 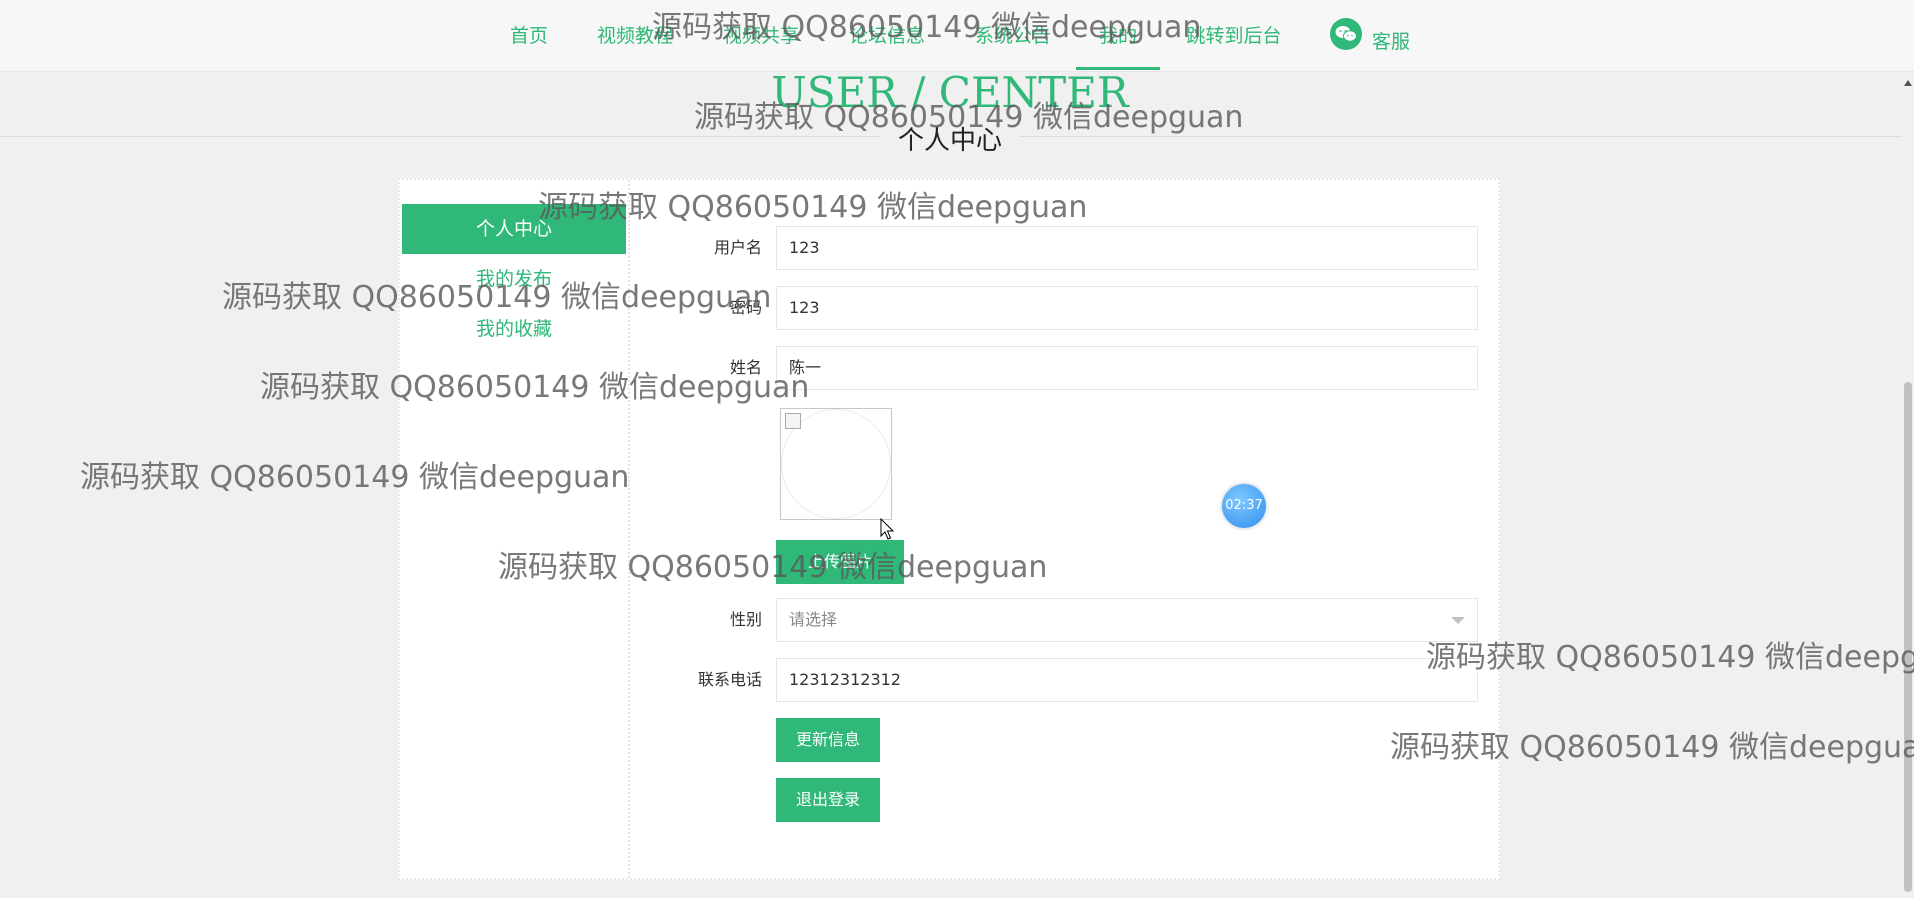 What do you see at coordinates (529, 36) in the screenshot?
I see `nav-item-home: 首页` at bounding box center [529, 36].